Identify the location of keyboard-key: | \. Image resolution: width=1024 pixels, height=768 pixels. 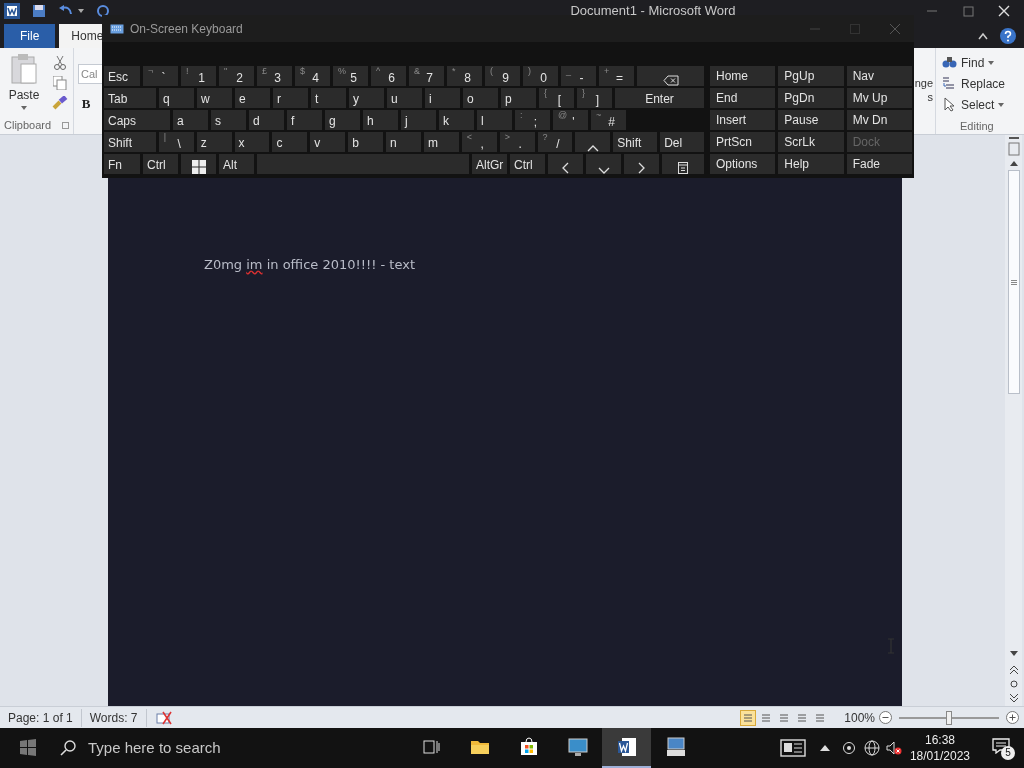
(176, 142).